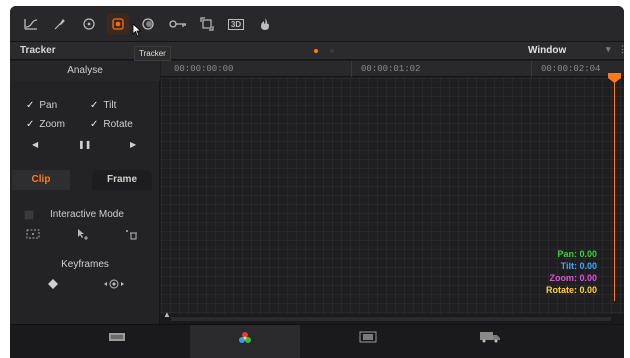 This screenshot has height=358, width=630. What do you see at coordinates (114, 285) in the screenshot?
I see `keyframe-navigate-icon` at bounding box center [114, 285].